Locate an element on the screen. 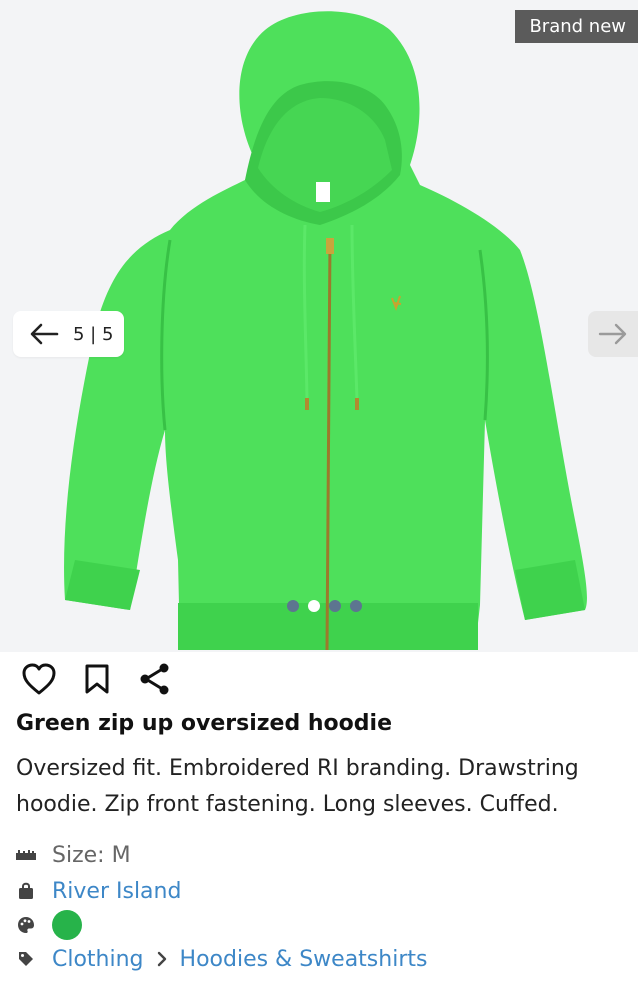 Image resolution: width=638 pixels, height=1000 pixels. heart-icon is located at coordinates (39, 679).